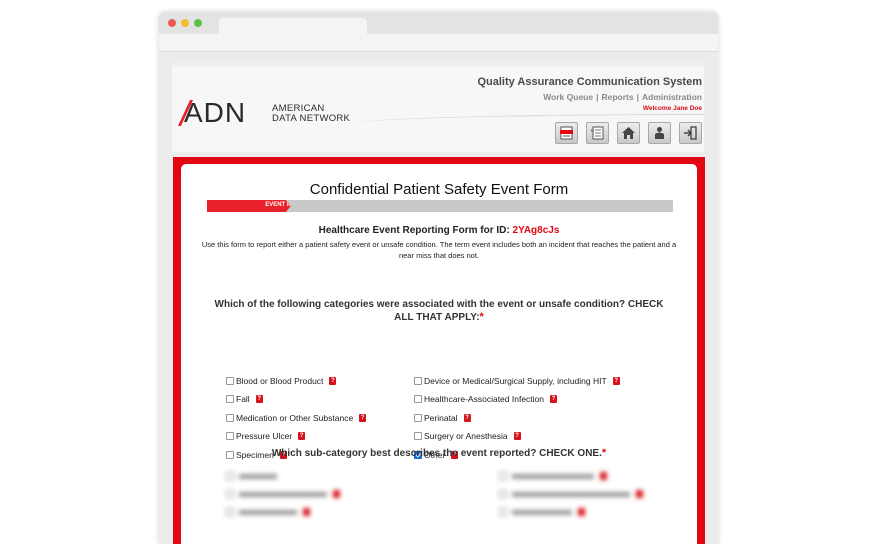  What do you see at coordinates (215, 112) in the screenshot?
I see `logo-mark: ADN` at bounding box center [215, 112].